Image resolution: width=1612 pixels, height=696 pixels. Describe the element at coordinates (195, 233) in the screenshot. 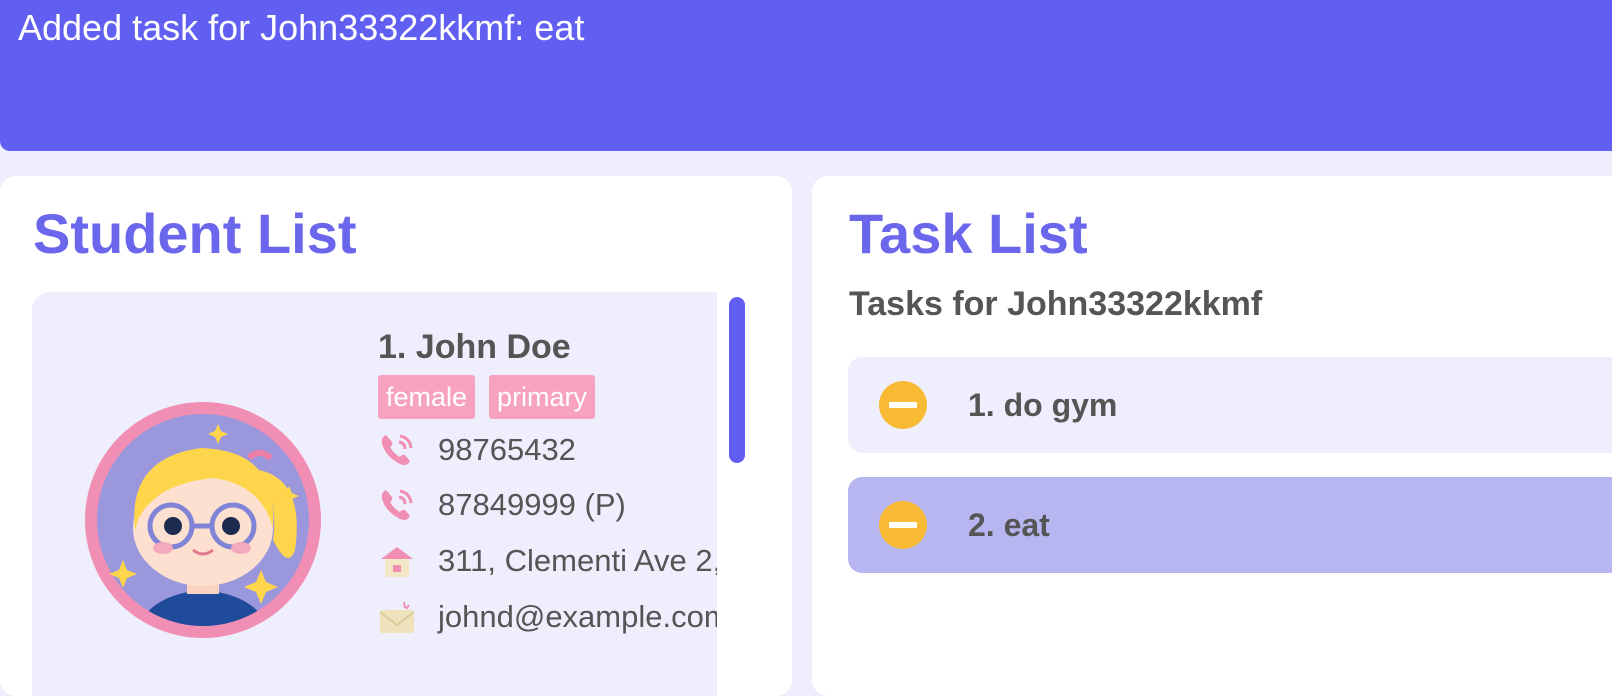

I see `student-list-title: Student List` at that location.